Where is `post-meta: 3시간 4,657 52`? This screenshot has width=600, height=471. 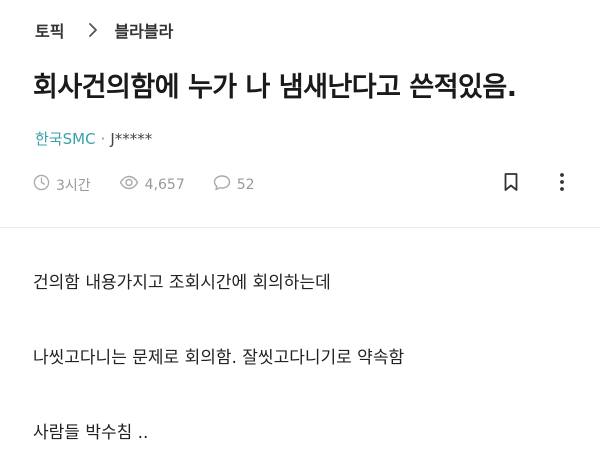
post-meta: 3시간 4,657 52 is located at coordinates (158, 184).